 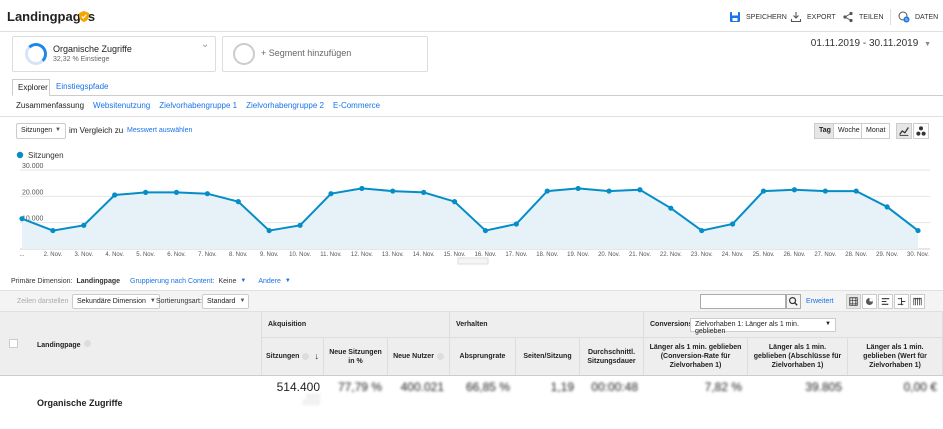 What do you see at coordinates (849, 131) in the screenshot?
I see `granularity-week-button: Woche` at bounding box center [849, 131].